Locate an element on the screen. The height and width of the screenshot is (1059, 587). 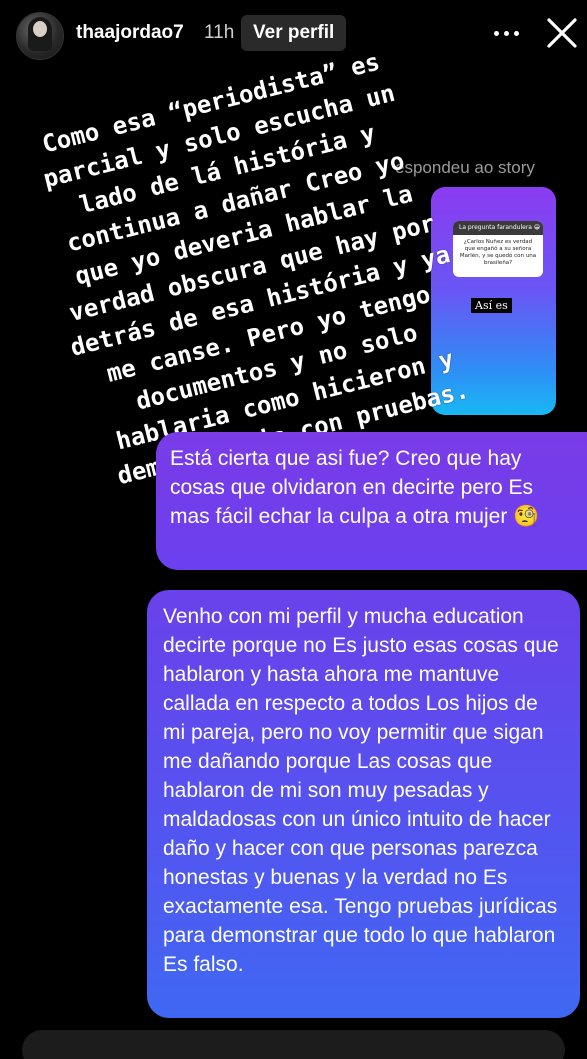
message-input-bar is located at coordinates (293, 1044).